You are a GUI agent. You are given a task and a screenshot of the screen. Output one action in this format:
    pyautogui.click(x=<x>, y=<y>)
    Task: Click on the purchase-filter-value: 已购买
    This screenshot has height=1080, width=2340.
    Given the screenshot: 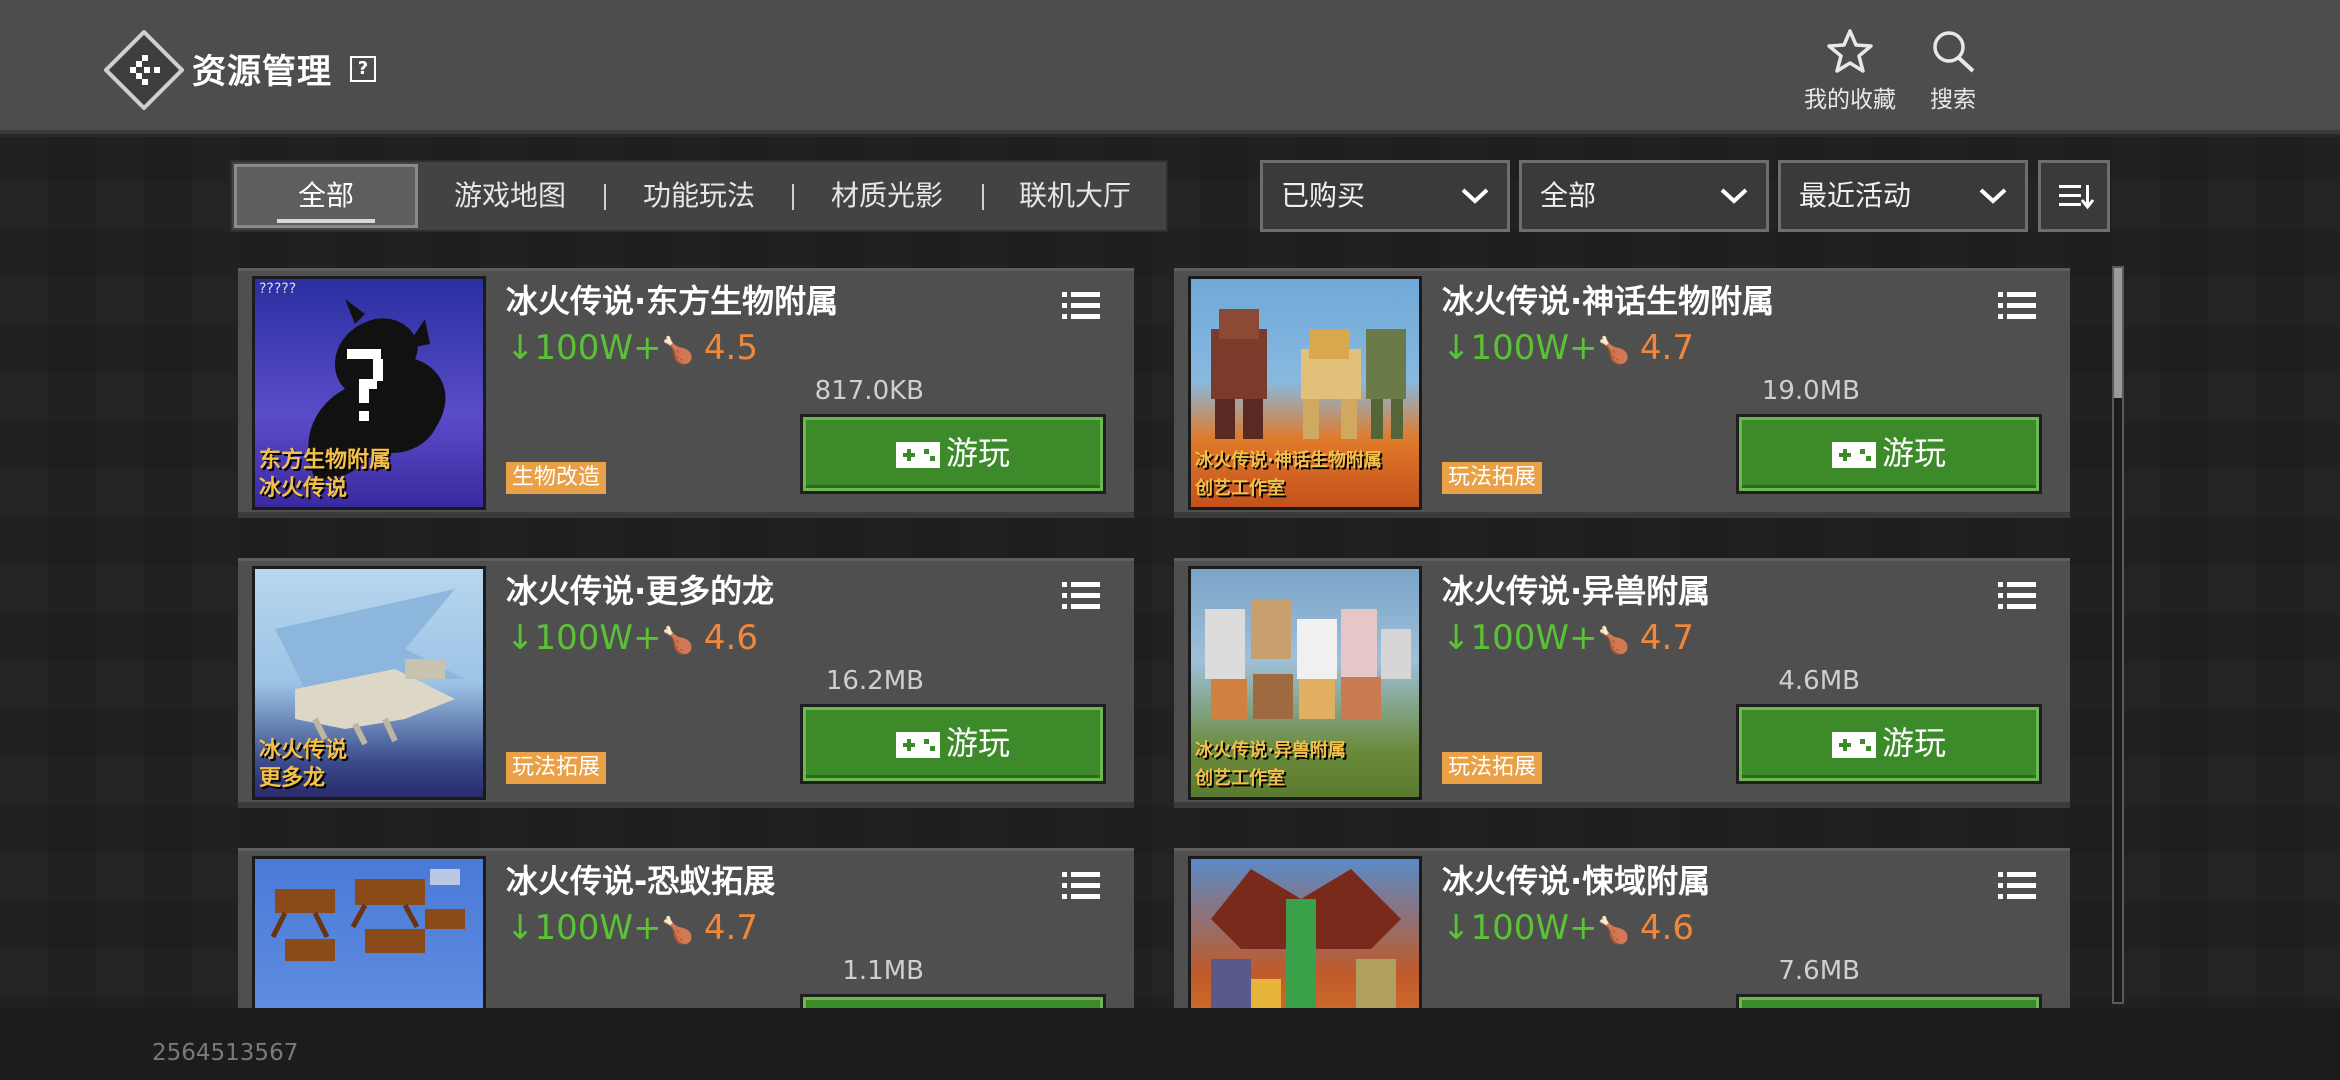 What is the action you would take?
    pyautogui.click(x=1323, y=195)
    